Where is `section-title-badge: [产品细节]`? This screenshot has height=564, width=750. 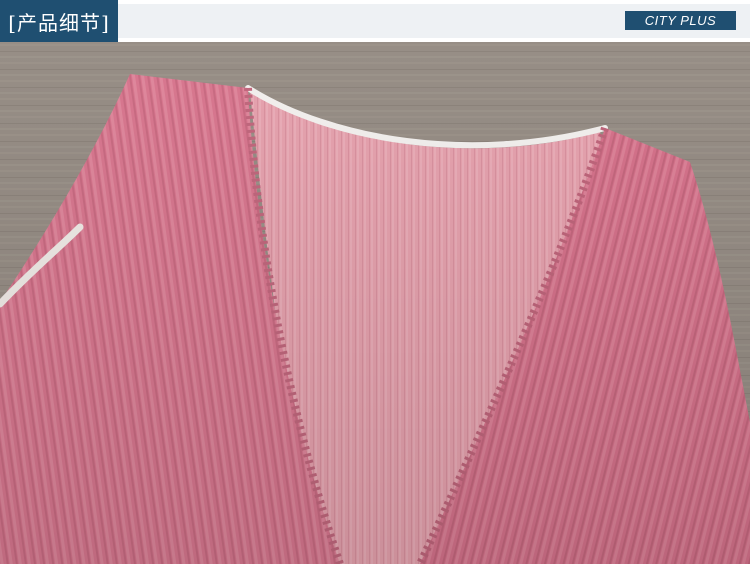 section-title-badge: [产品细节] is located at coordinates (59, 21).